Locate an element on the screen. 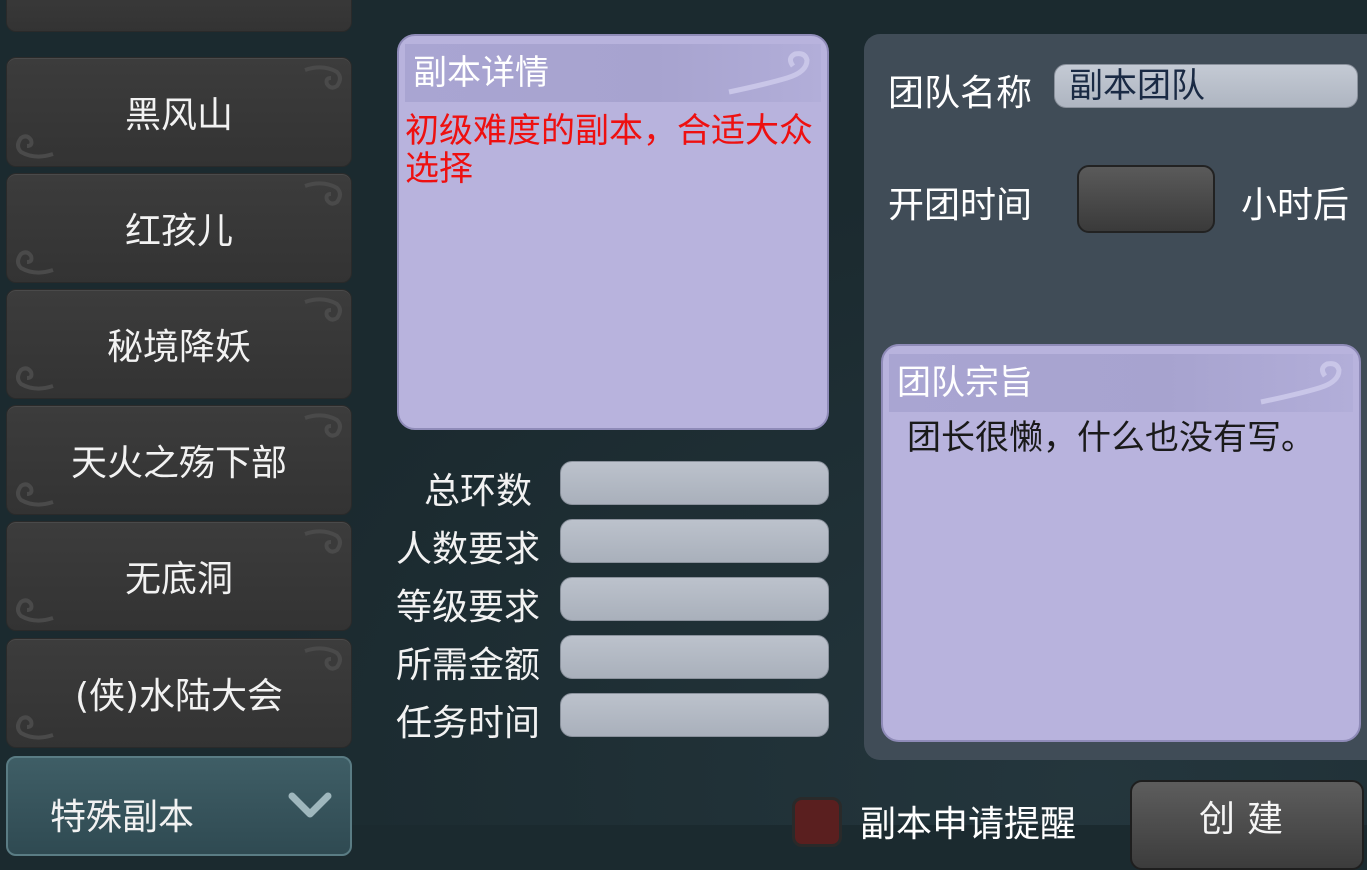 The image size is (1367, 870). total-rounds-field is located at coordinates (694, 483).